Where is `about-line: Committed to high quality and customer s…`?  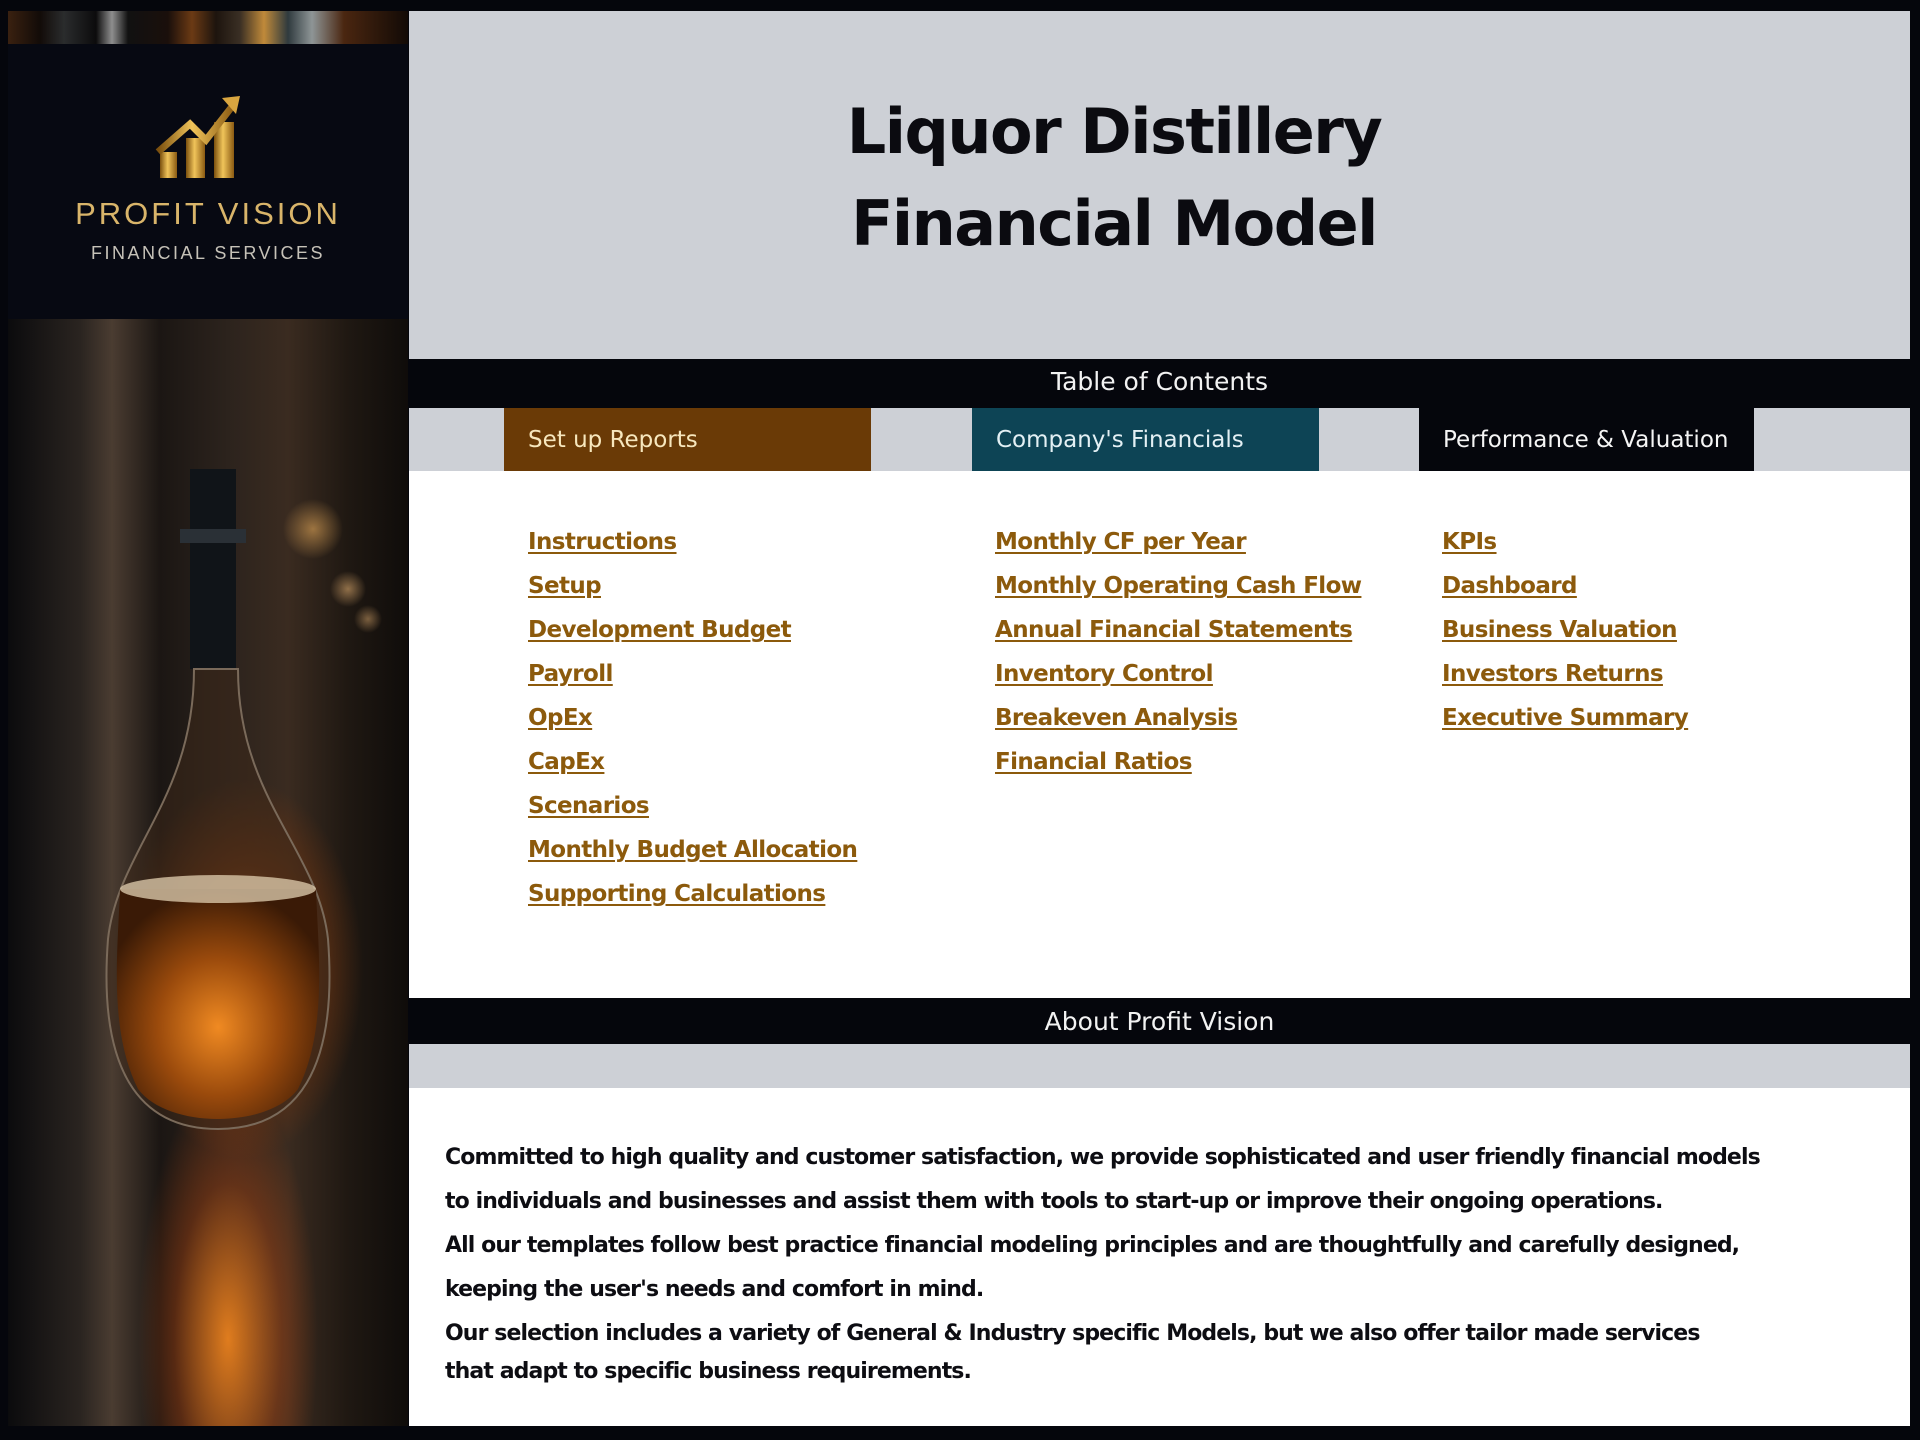 about-line: Committed to high quality and customer s… is located at coordinates (1103, 1157).